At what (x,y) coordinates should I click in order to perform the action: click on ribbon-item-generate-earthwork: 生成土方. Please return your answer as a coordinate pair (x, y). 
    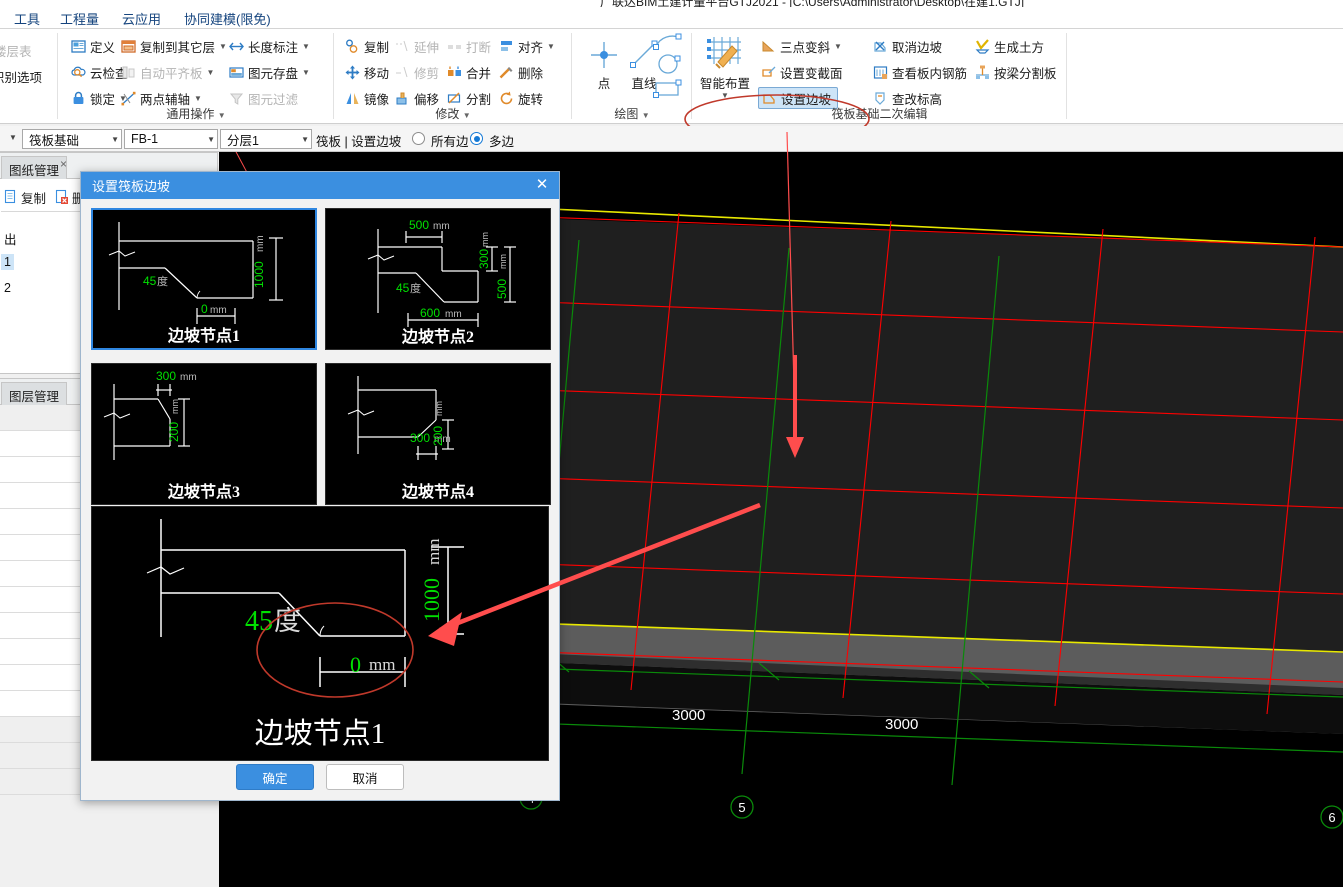
    Looking at the image, I should click on (1009, 46).